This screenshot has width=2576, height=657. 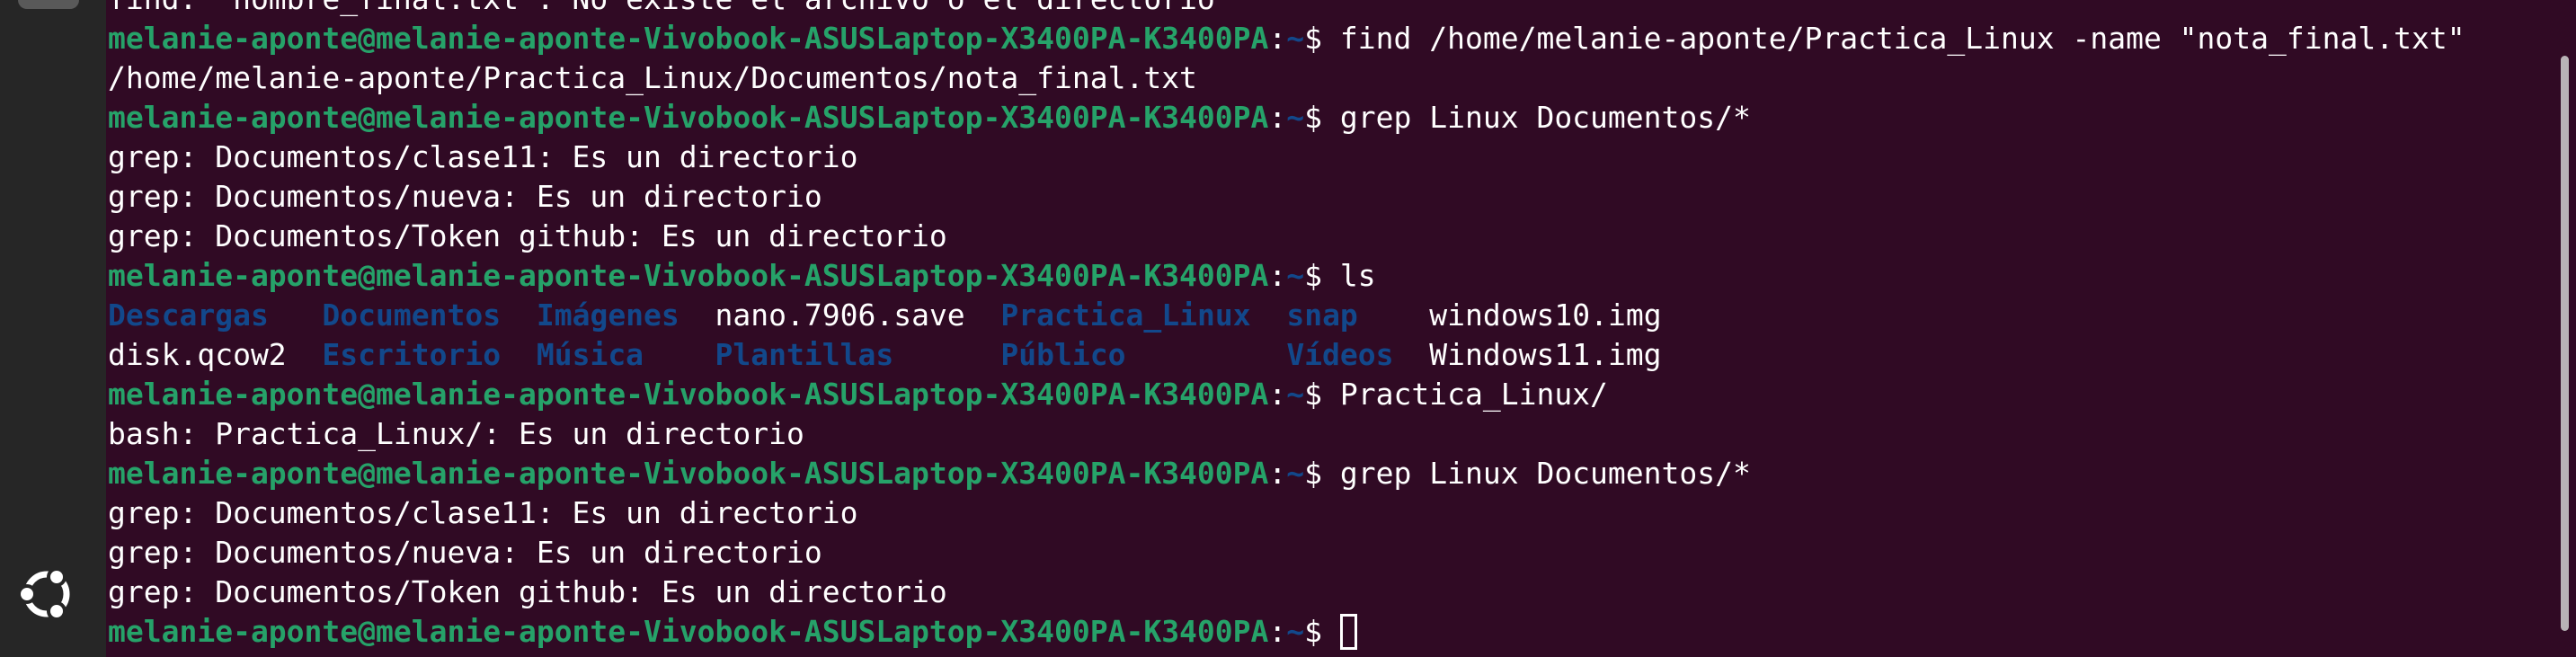 What do you see at coordinates (1125, 315) in the screenshot?
I see `ls-directory: Practica_Linux` at bounding box center [1125, 315].